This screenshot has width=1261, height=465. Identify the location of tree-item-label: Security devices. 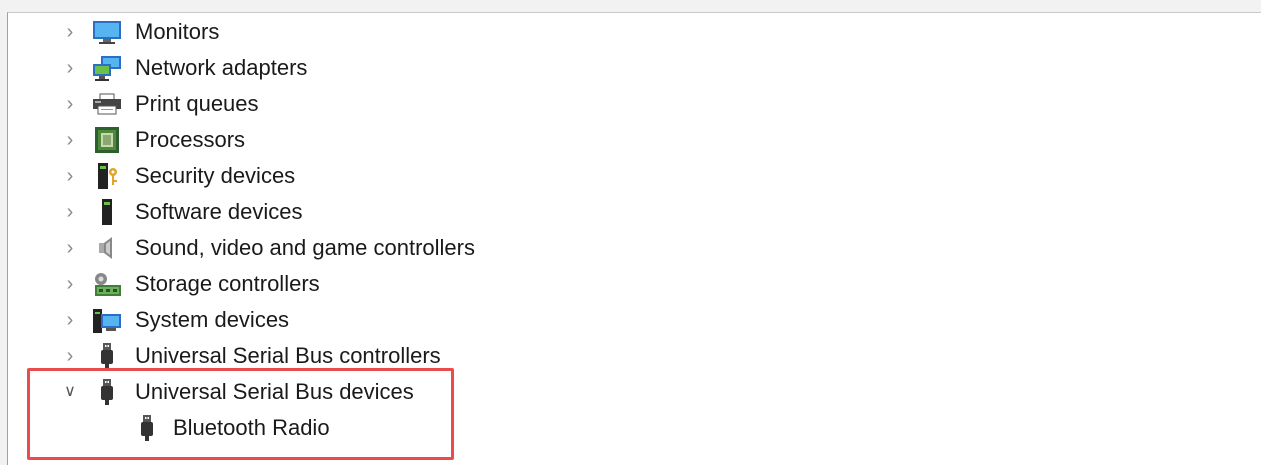
(215, 175).